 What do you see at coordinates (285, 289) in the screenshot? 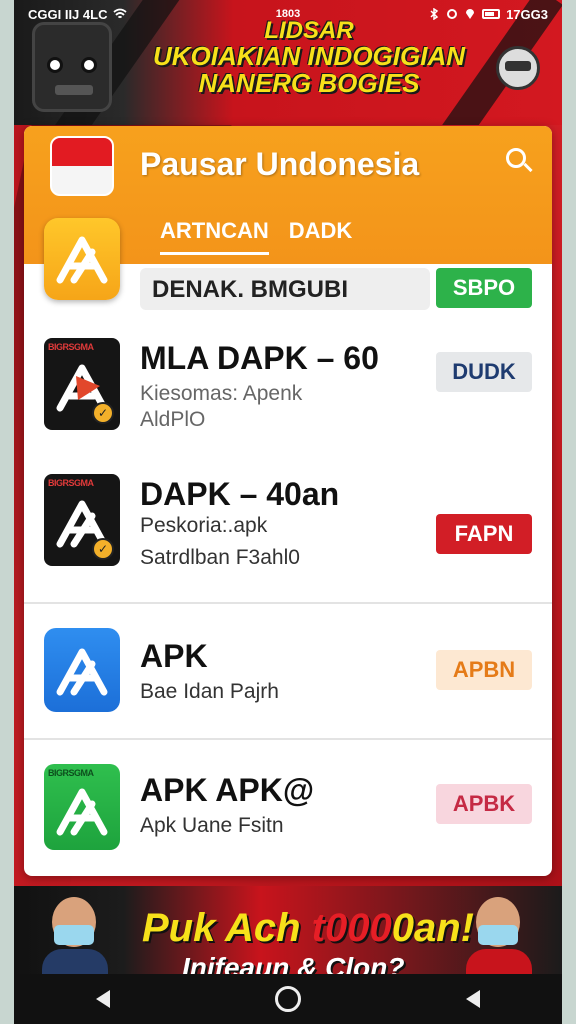
I see `app-name-box: DENAK. BMGUBI` at bounding box center [285, 289].